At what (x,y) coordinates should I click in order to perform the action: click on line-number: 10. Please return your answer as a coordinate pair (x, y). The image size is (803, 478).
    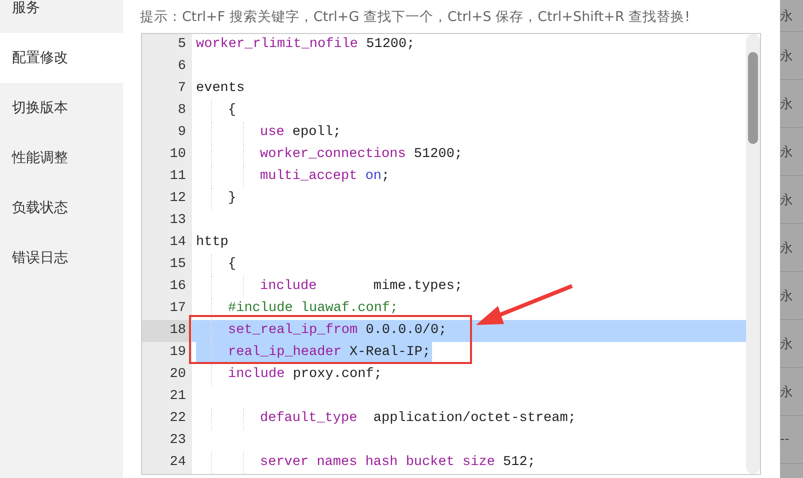
    Looking at the image, I should click on (167, 155).